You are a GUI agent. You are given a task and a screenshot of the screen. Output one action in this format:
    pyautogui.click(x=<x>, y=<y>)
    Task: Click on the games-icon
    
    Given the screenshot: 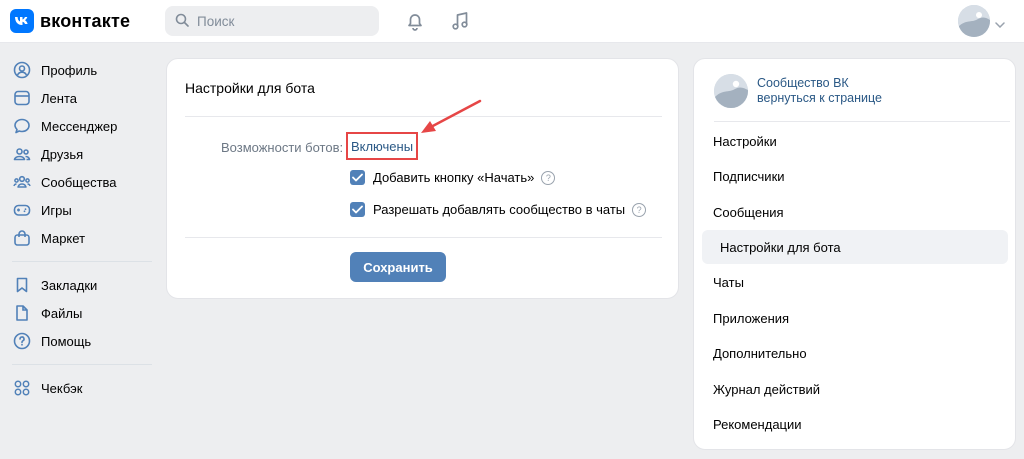 What is the action you would take?
    pyautogui.click(x=22, y=210)
    